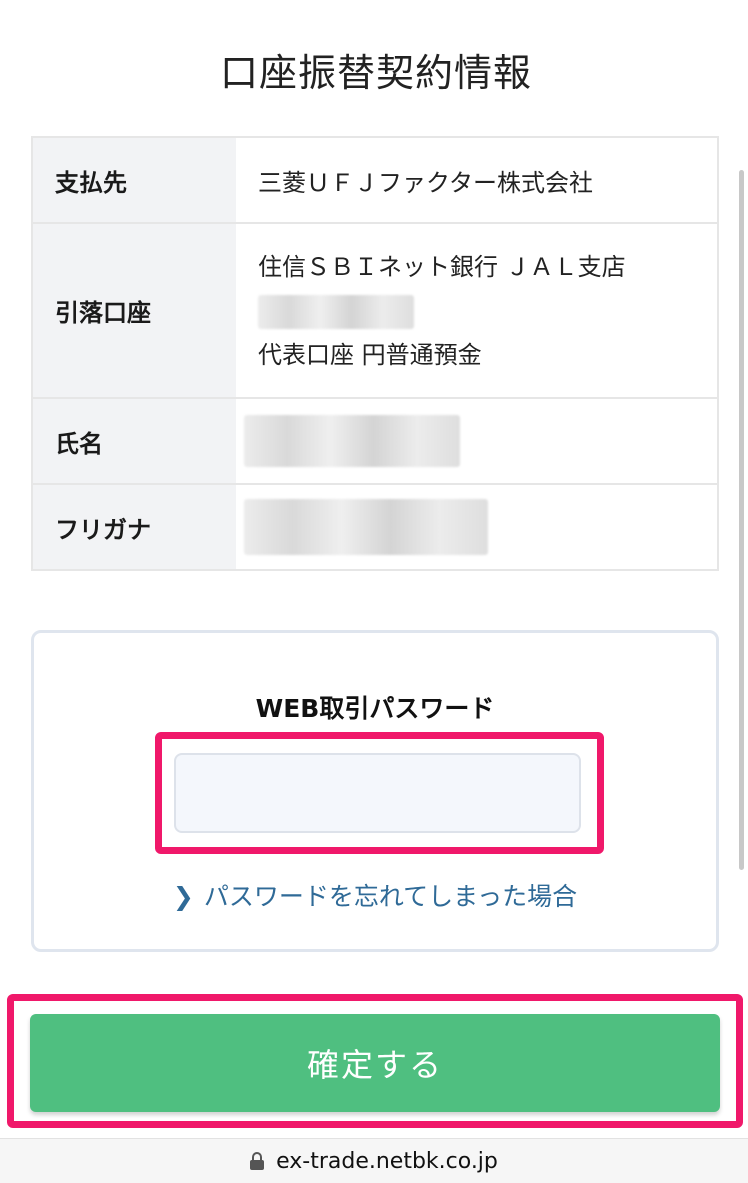 The image size is (748, 1183). I want to click on table-row: 氏名, so click(375, 441).